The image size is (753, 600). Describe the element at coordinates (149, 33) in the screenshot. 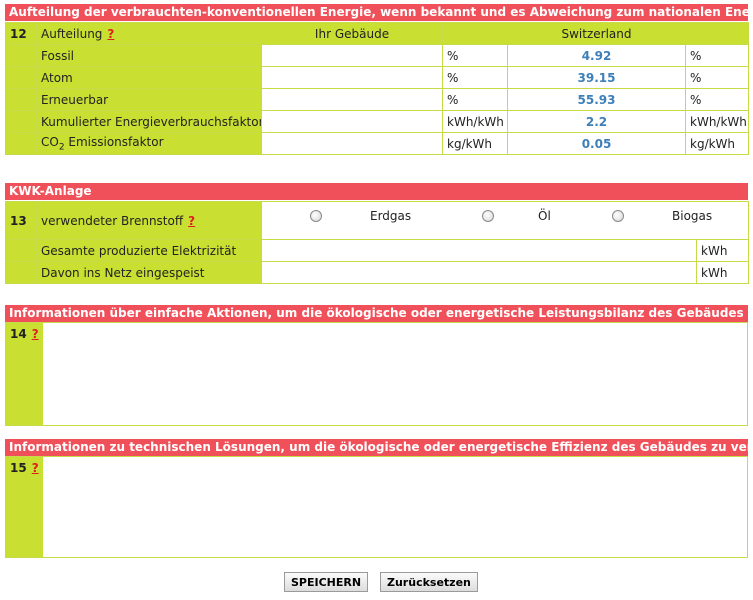

I see `split-label-cell: Aufteilung?` at that location.